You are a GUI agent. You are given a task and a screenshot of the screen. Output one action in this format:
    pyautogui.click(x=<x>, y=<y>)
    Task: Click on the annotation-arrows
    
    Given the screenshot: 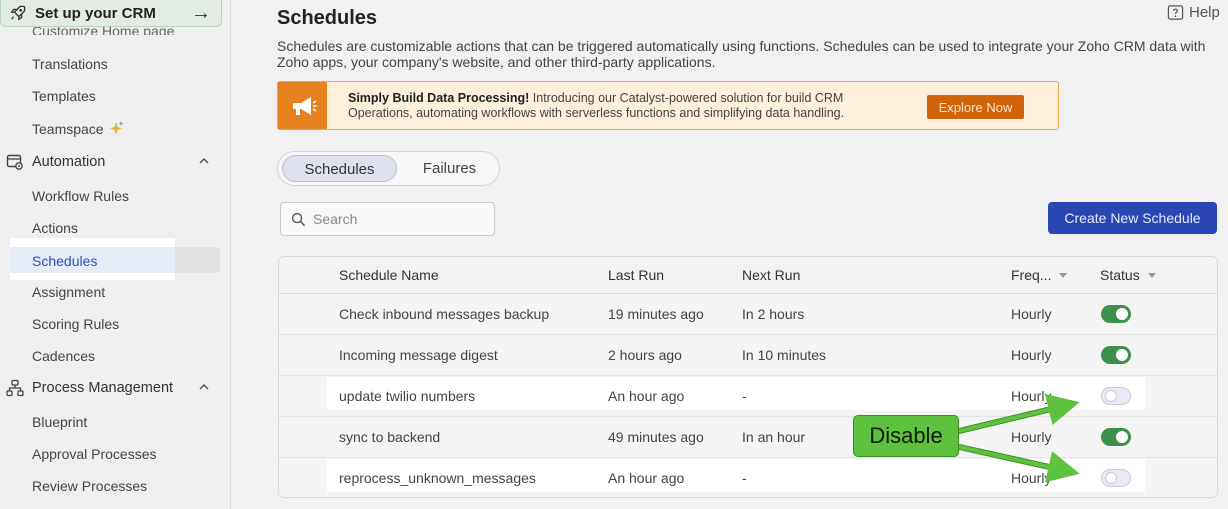 What is the action you would take?
    pyautogui.click(x=1017, y=438)
    